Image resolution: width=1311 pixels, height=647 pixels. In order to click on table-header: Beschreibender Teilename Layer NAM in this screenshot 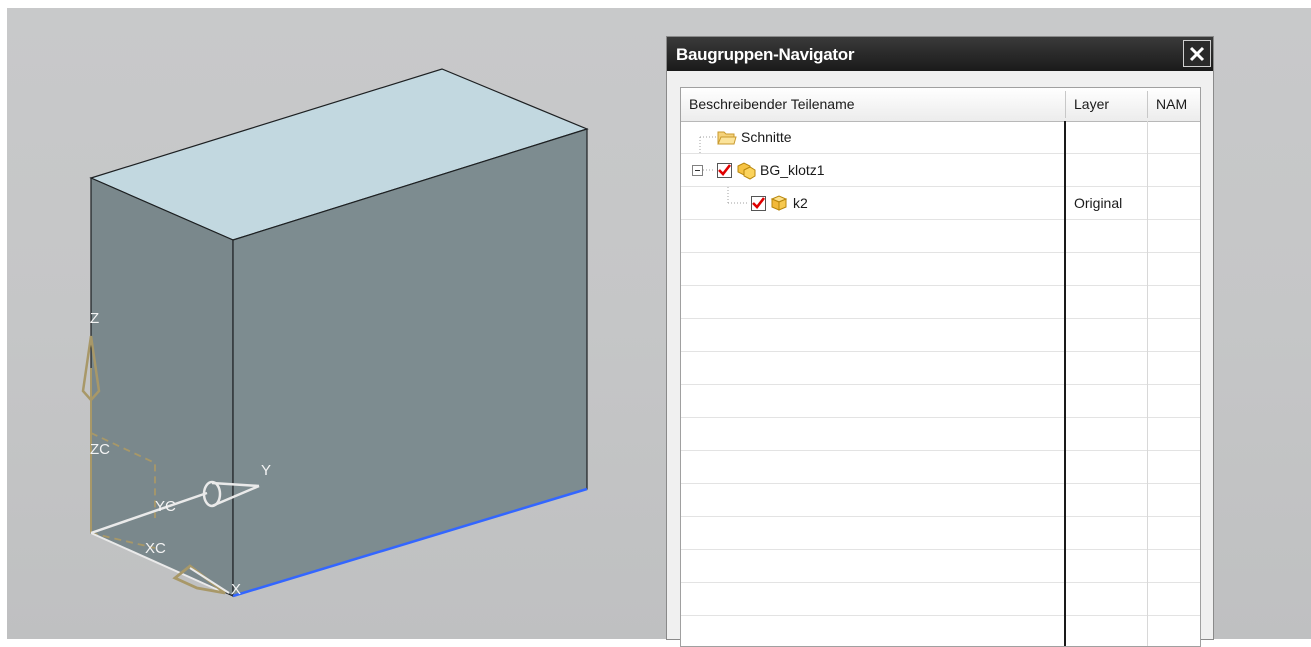, I will do `click(940, 105)`.